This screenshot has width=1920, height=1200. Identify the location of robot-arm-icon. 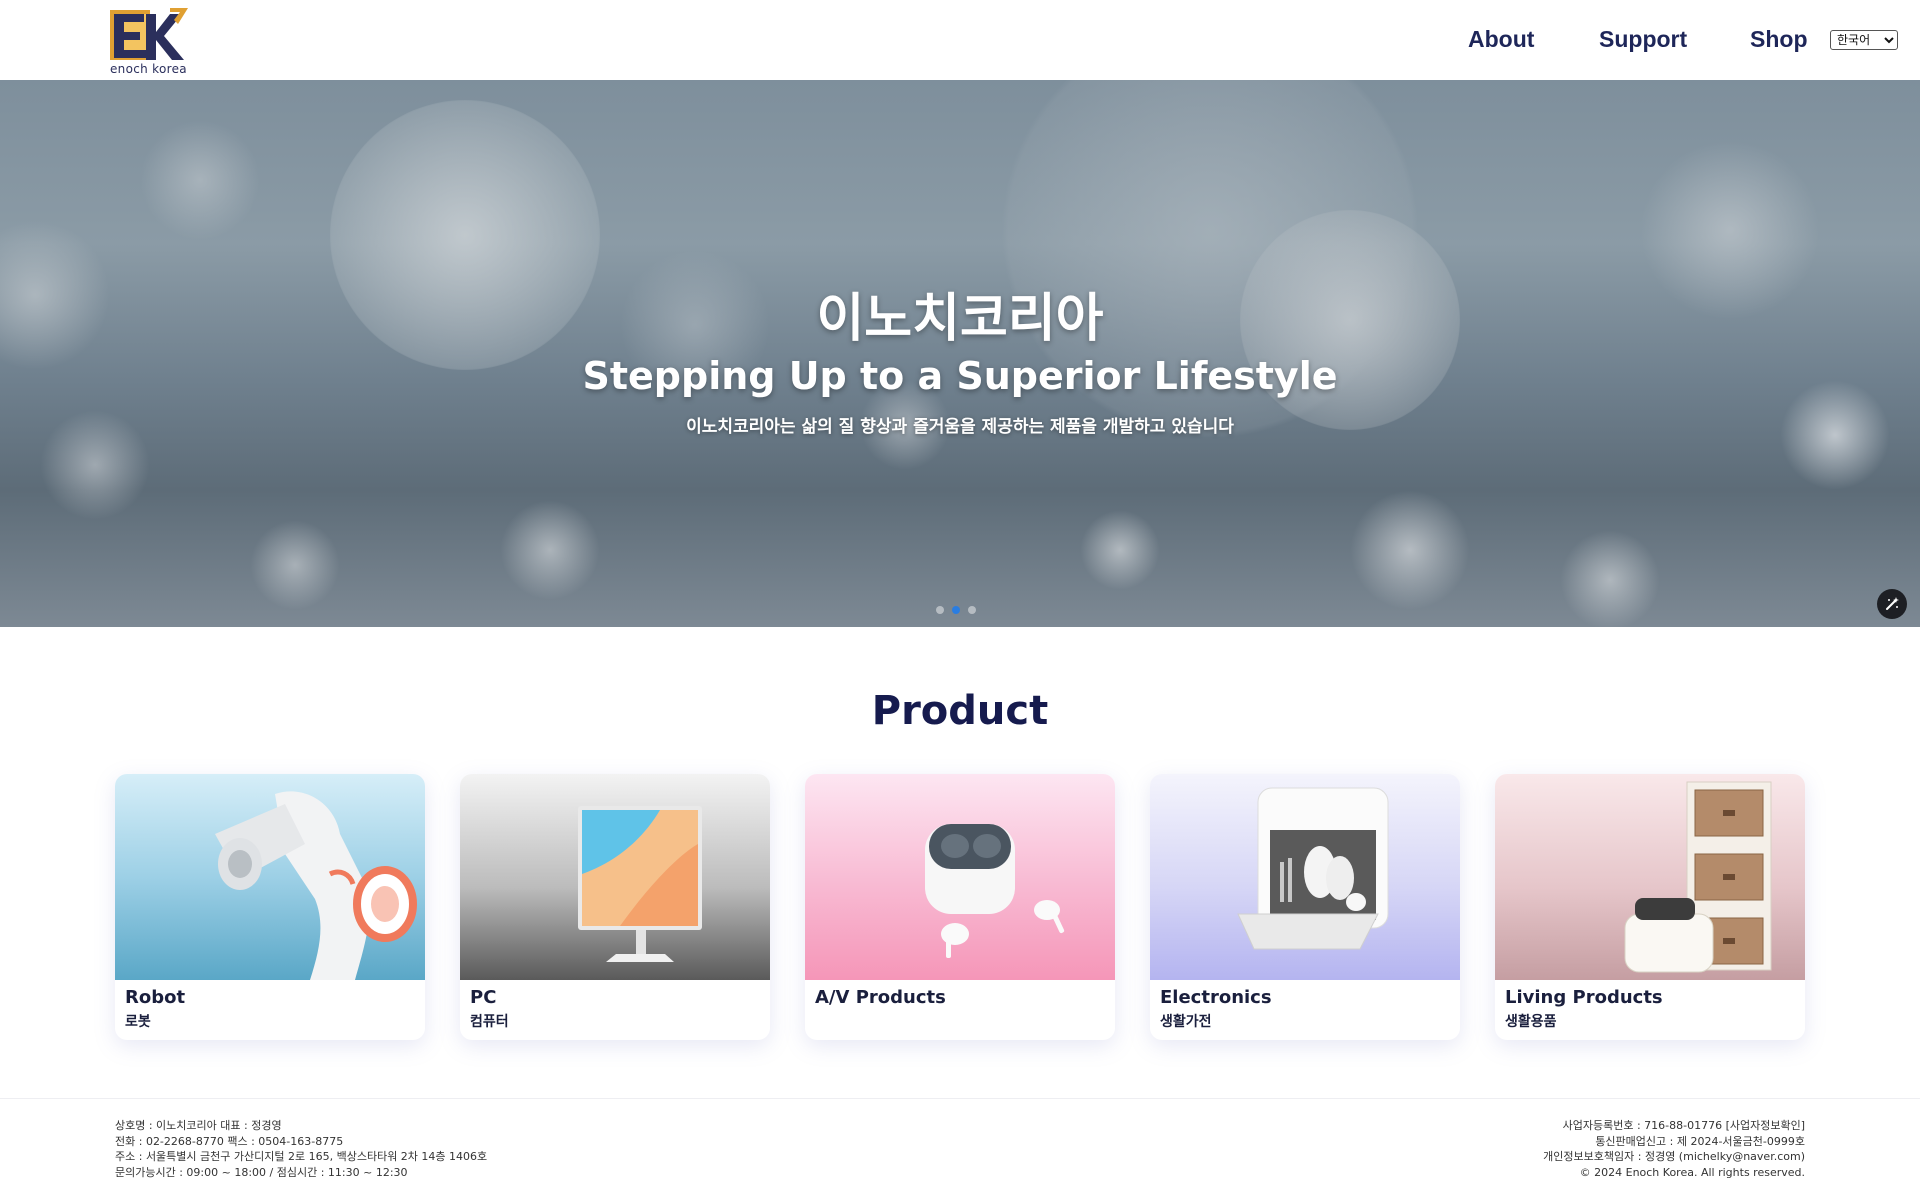
(316, 885).